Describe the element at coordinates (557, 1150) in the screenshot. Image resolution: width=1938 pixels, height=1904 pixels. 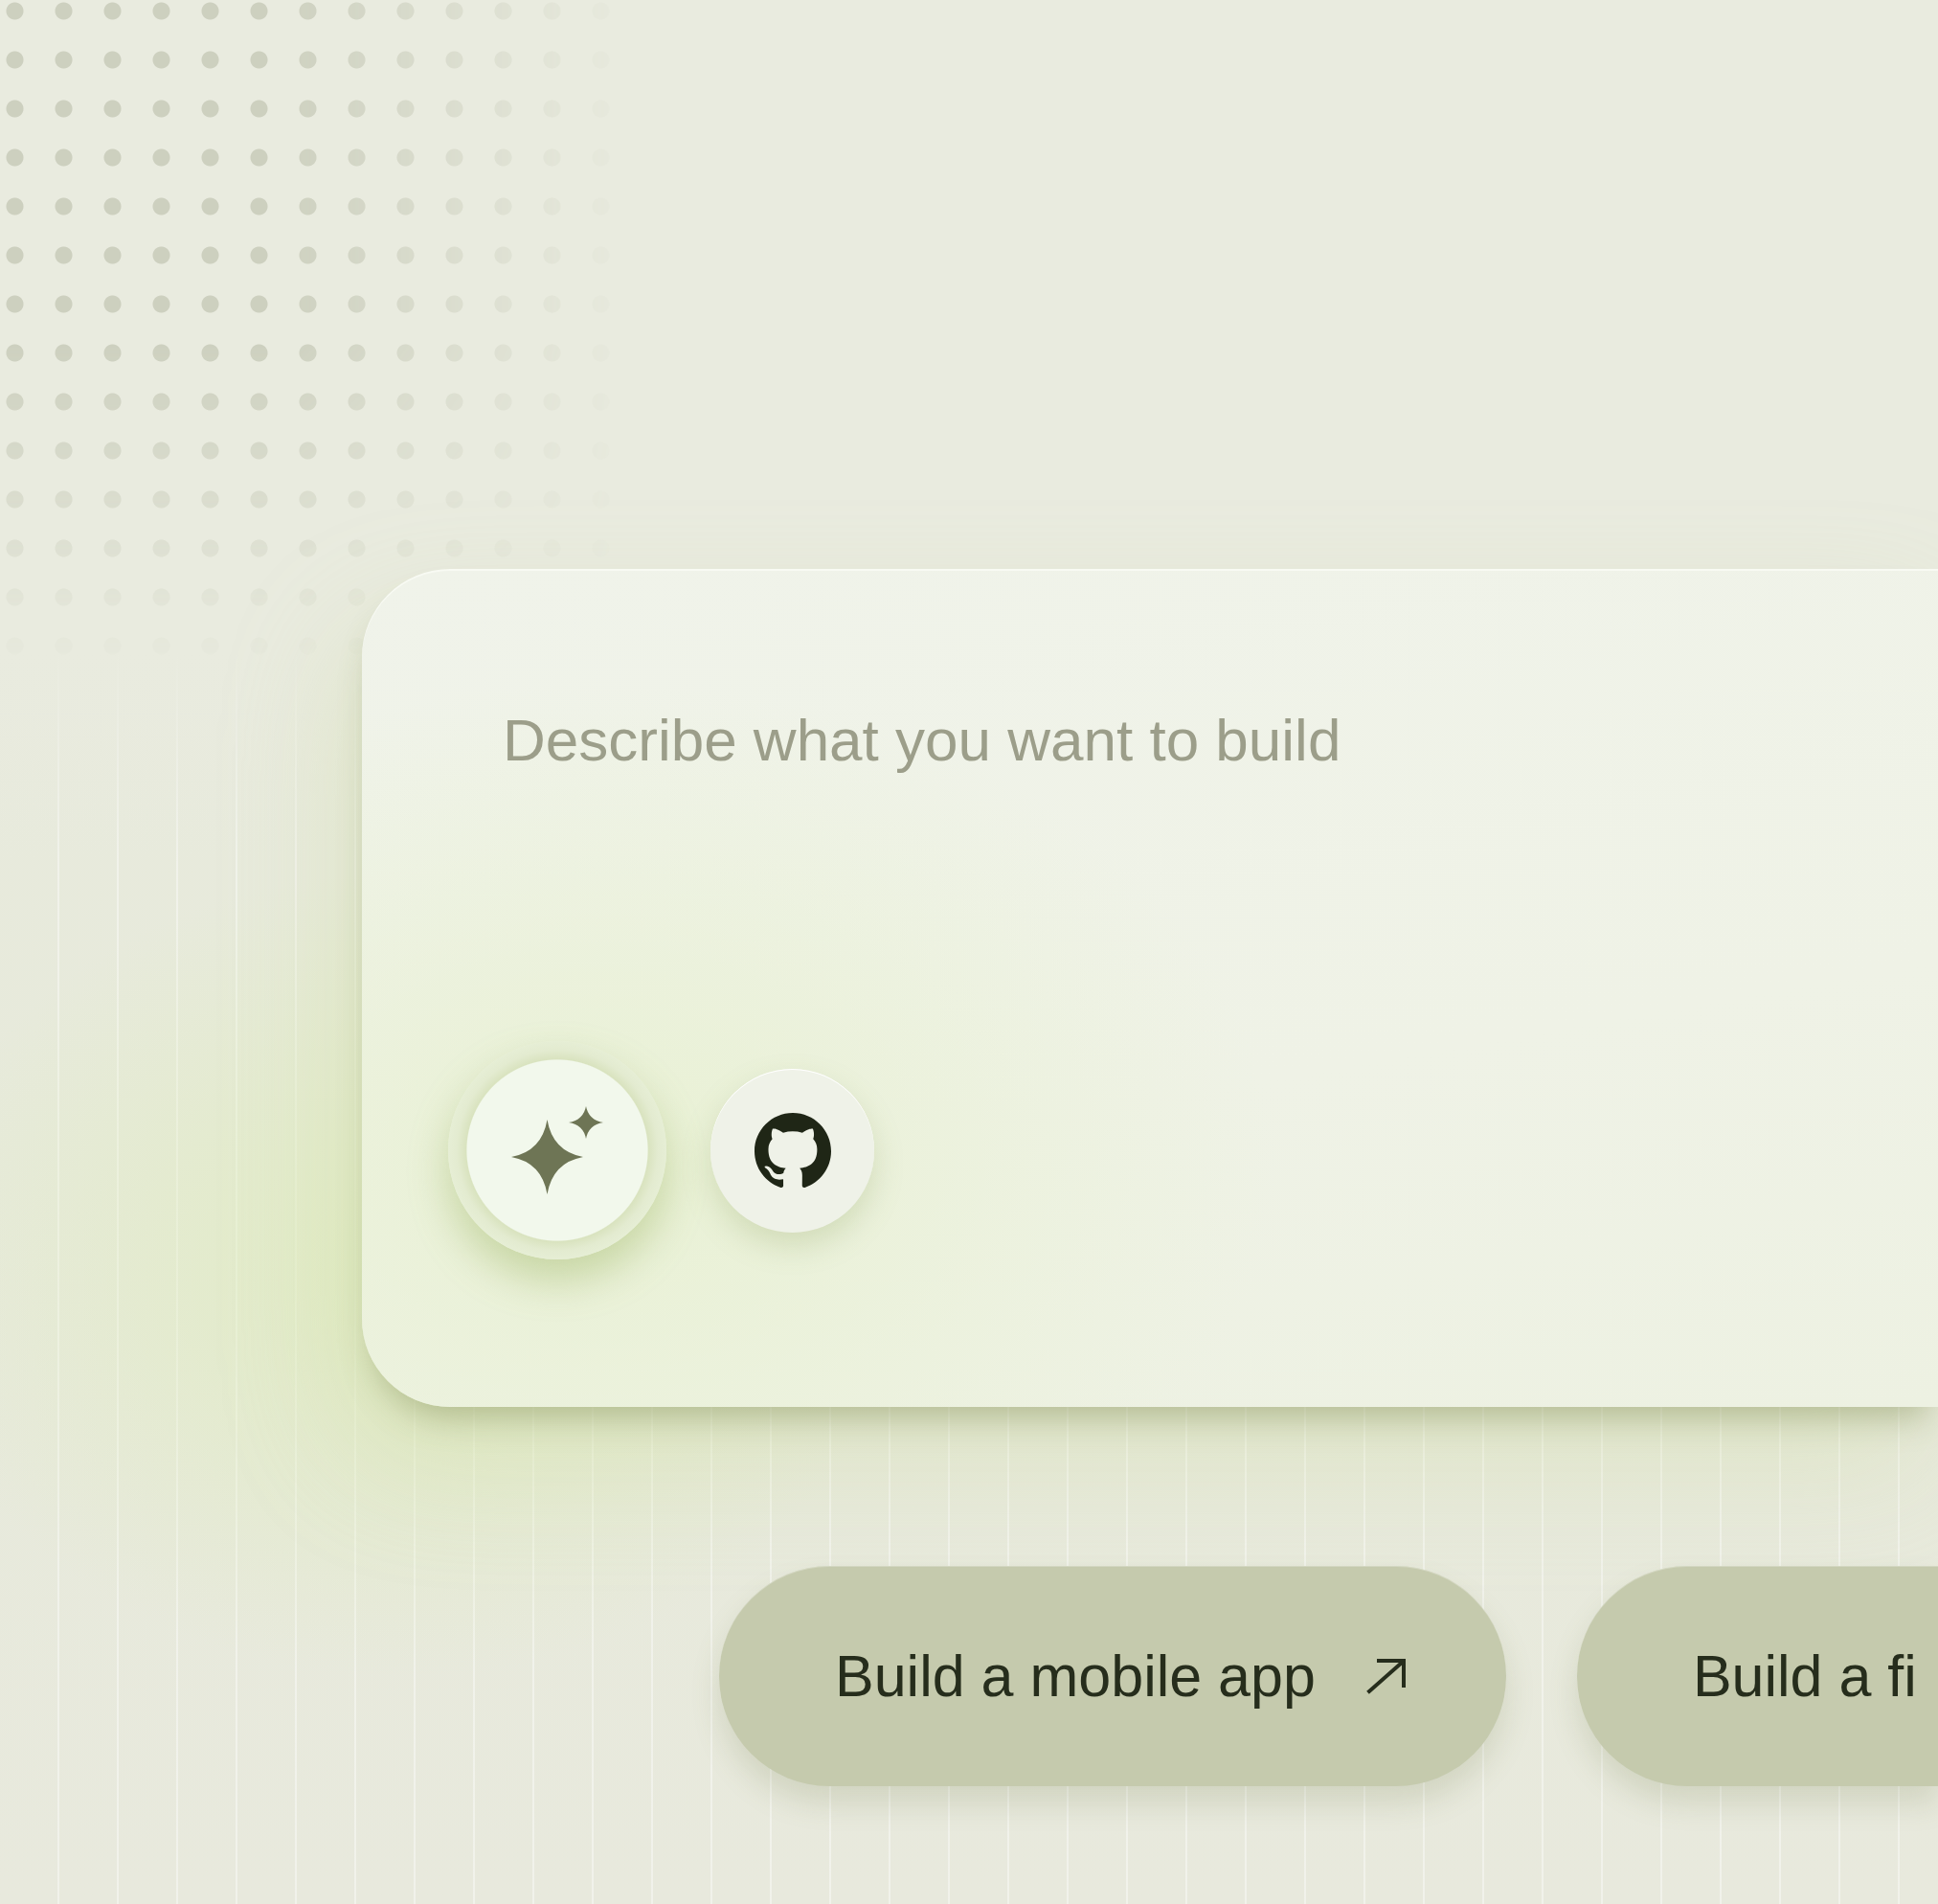
I see `sparkle-icon` at that location.